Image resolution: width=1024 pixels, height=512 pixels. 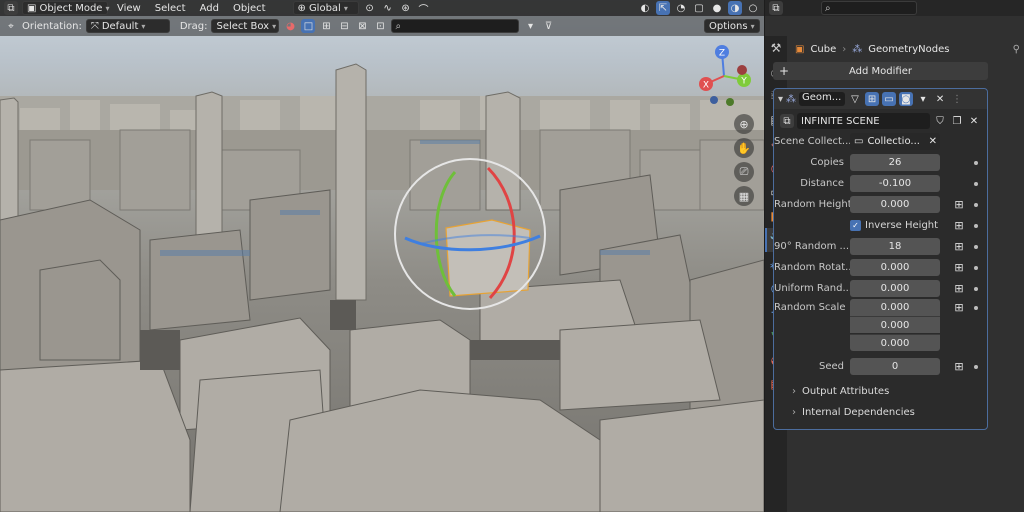 What do you see at coordinates (812, 204) in the screenshot?
I see `random-height-label: Random Height` at bounding box center [812, 204].